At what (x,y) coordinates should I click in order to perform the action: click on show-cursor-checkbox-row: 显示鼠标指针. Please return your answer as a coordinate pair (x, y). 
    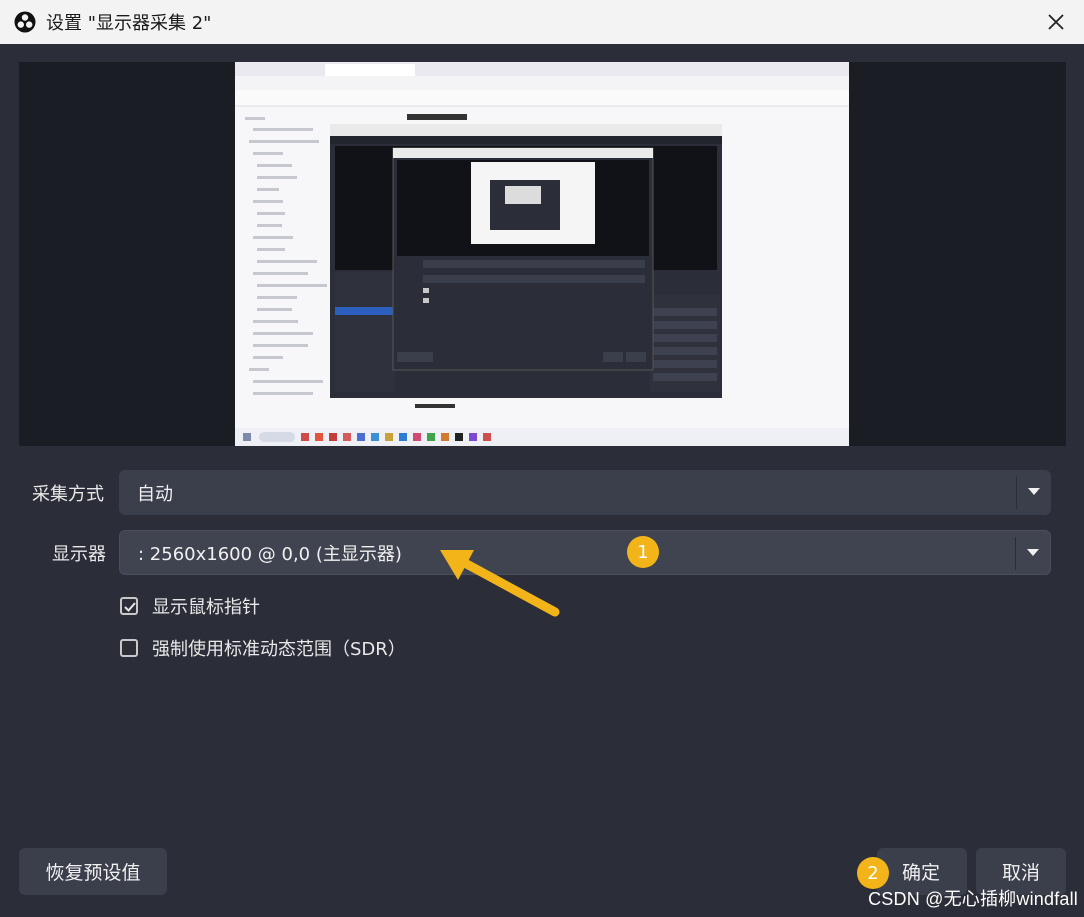
    Looking at the image, I should click on (190, 606).